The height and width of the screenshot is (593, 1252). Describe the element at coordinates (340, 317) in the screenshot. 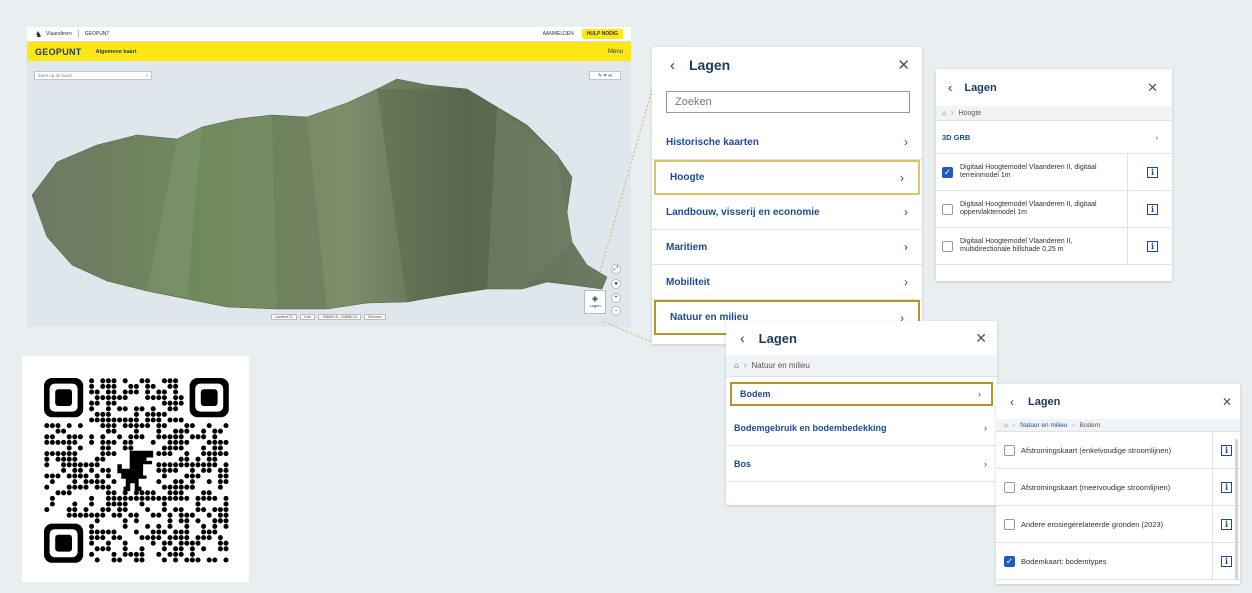

I see `scale-item: 208660.31, 208660.91` at that location.